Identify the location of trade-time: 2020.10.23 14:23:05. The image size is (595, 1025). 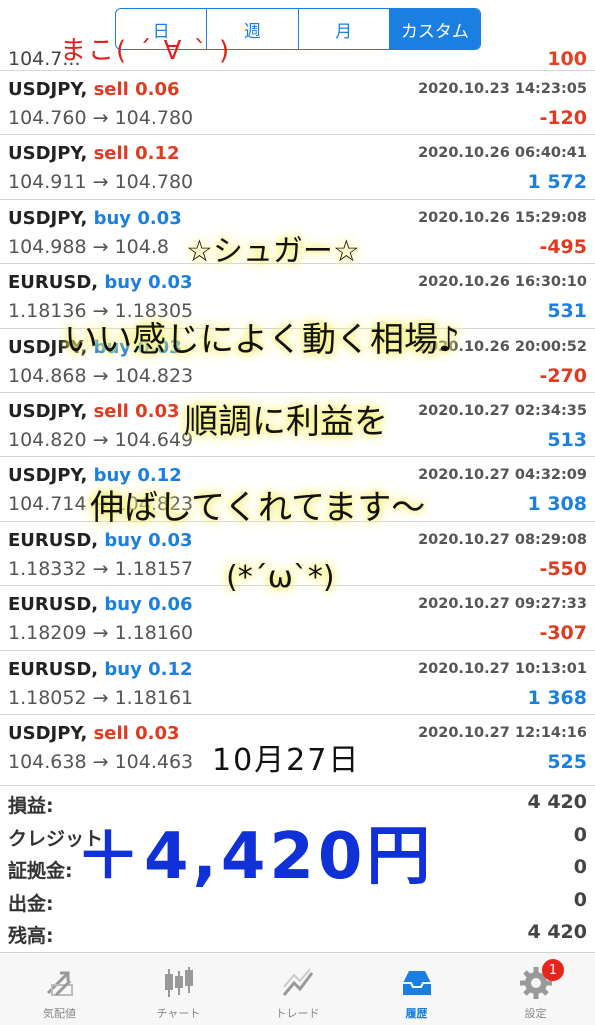
(502, 89).